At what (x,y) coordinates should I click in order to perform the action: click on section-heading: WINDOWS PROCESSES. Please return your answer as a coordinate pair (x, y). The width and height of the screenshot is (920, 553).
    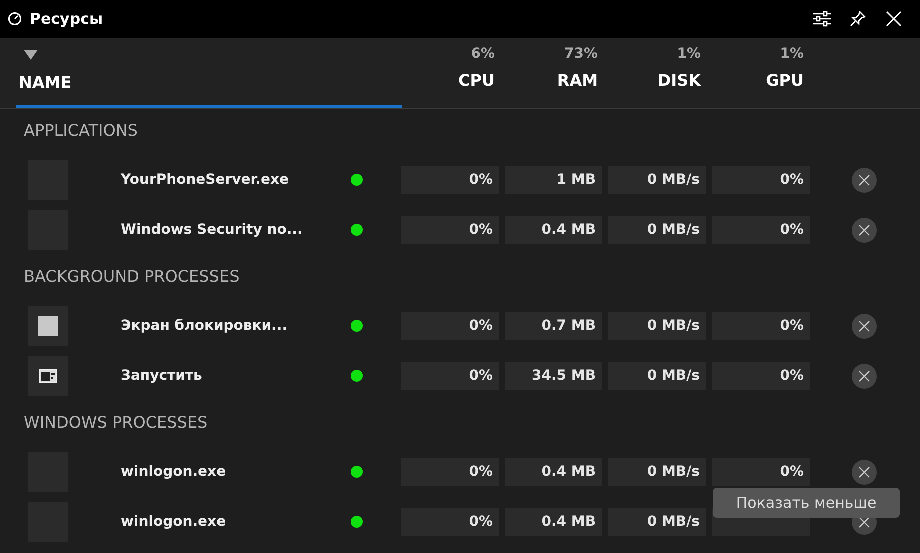
    Looking at the image, I should click on (116, 423).